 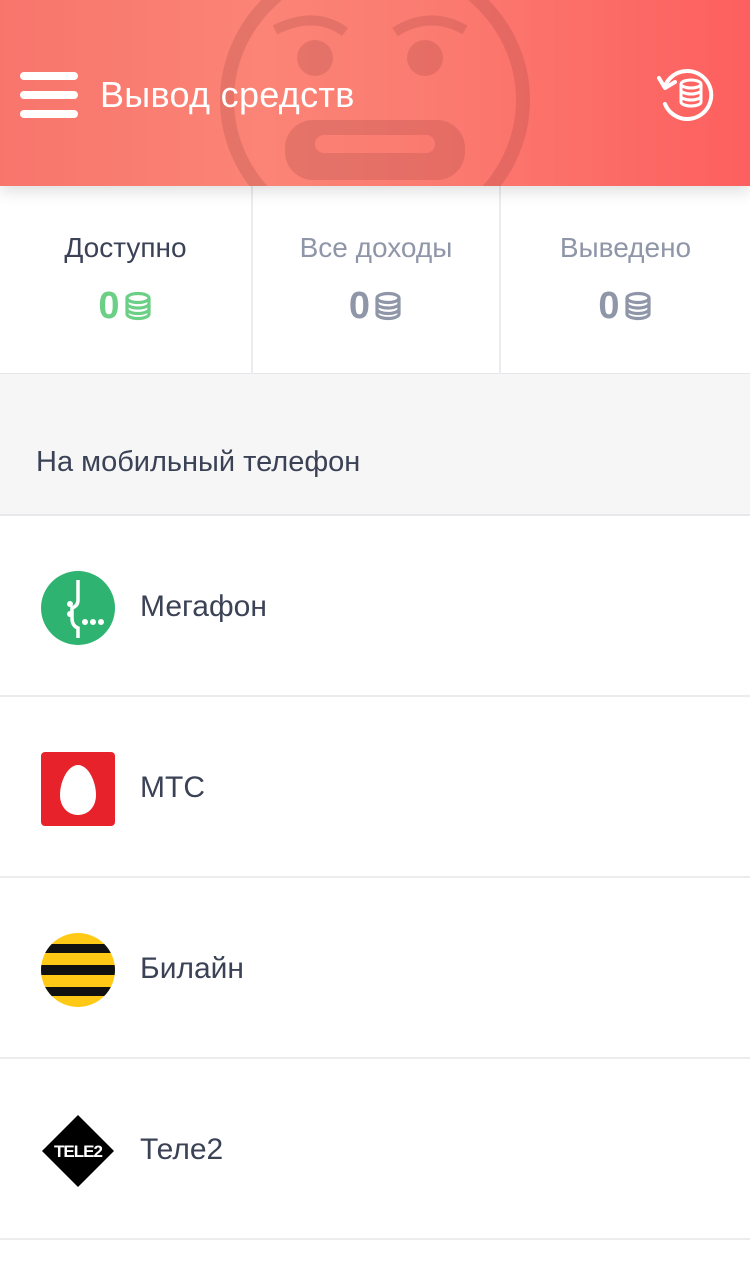 I want to click on app-header: Вывод средств, so click(x=375, y=93).